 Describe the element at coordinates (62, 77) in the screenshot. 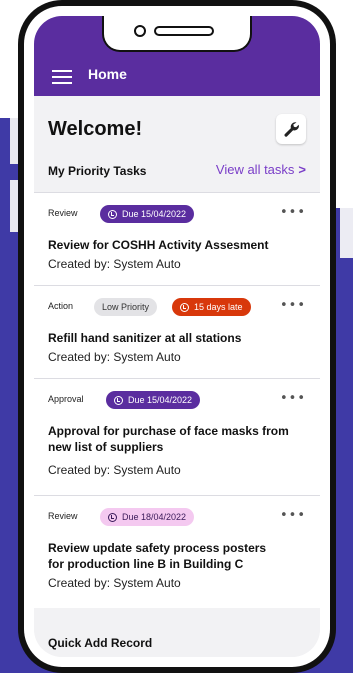

I see `menu-icon` at that location.